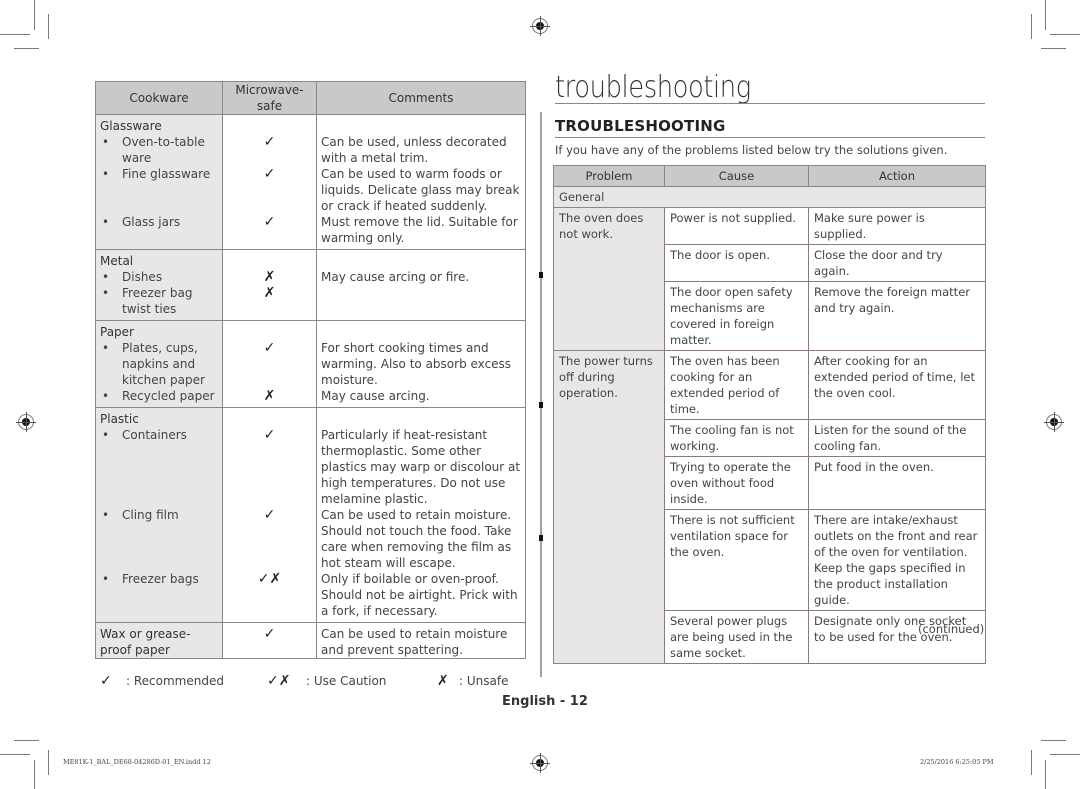  I want to click on cookware-cell: • Recycled paper, so click(159, 398).